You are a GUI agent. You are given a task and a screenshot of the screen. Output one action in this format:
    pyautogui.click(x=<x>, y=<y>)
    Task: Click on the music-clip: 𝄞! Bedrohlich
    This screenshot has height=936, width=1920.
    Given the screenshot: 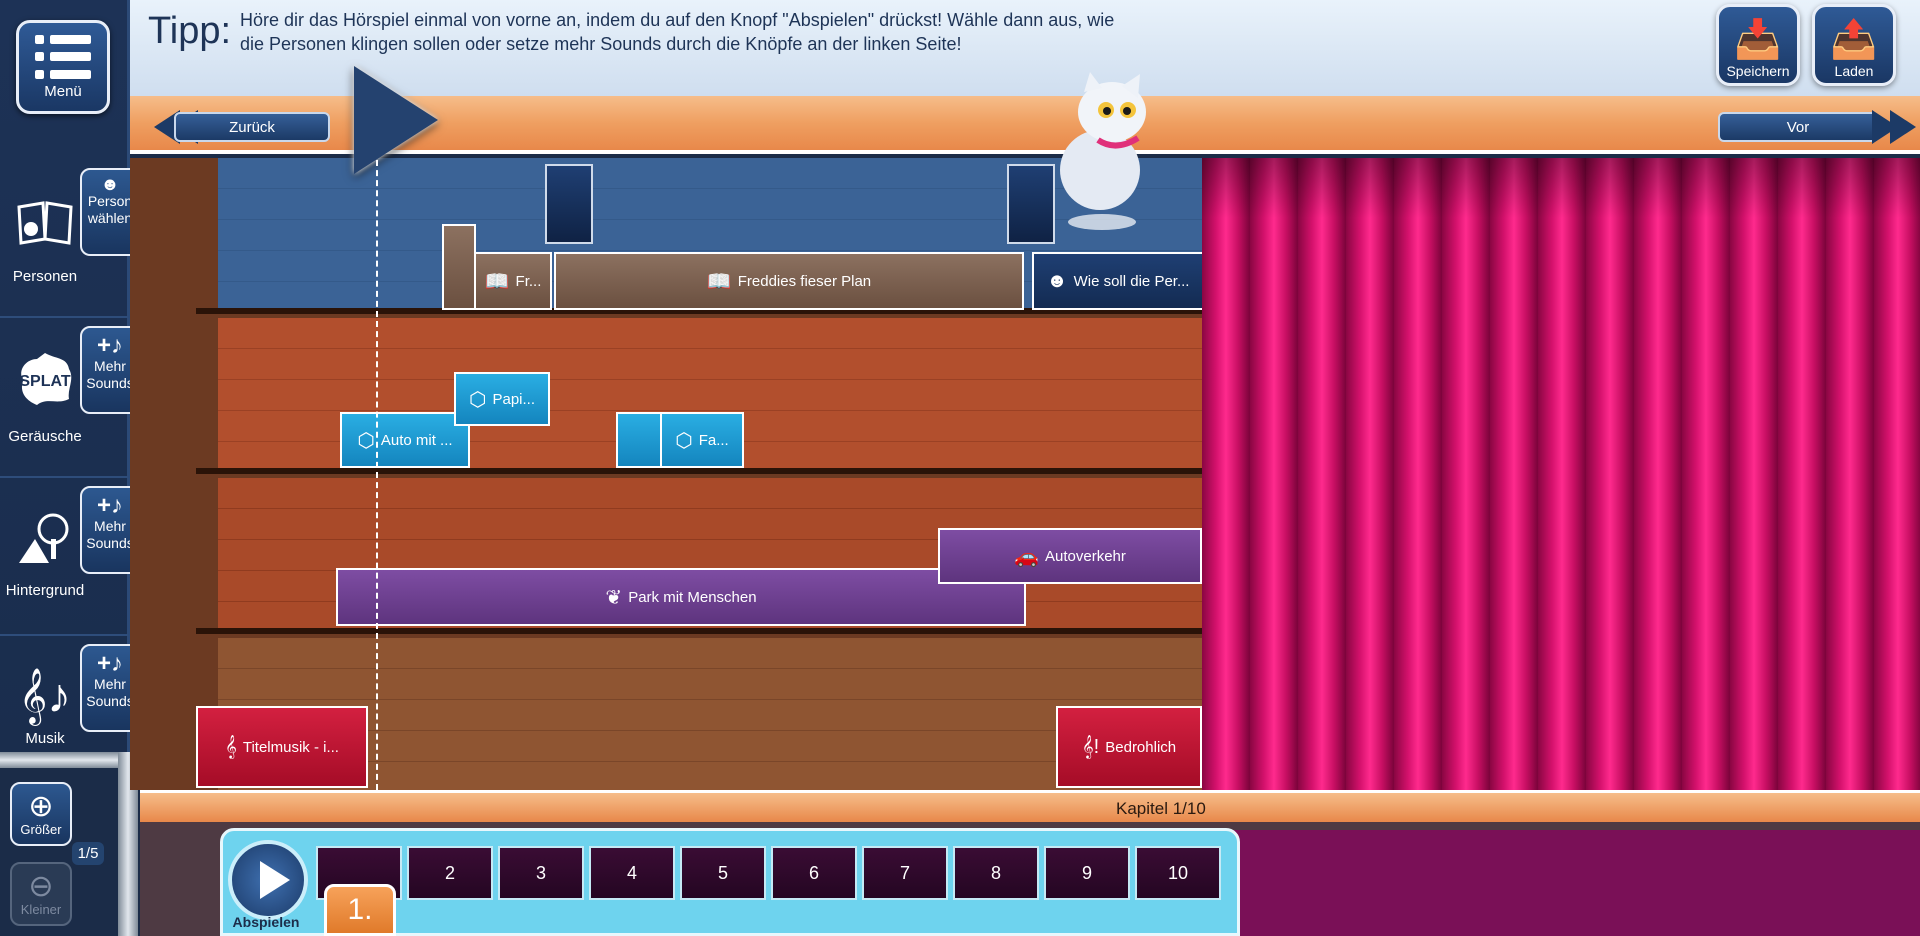 What is the action you would take?
    pyautogui.click(x=1129, y=747)
    